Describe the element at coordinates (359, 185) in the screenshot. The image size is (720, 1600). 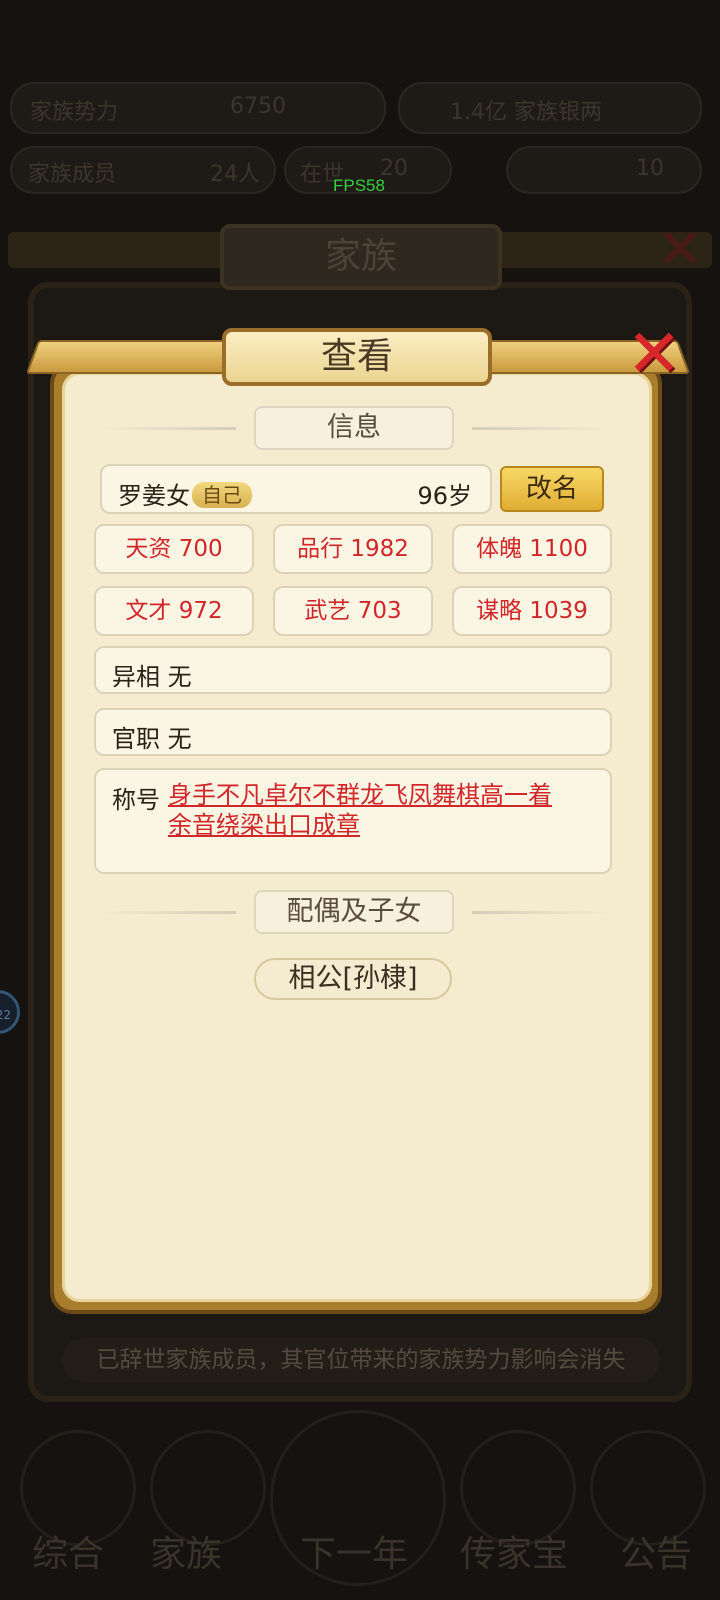
I see `fps-counter: FPS58` at that location.